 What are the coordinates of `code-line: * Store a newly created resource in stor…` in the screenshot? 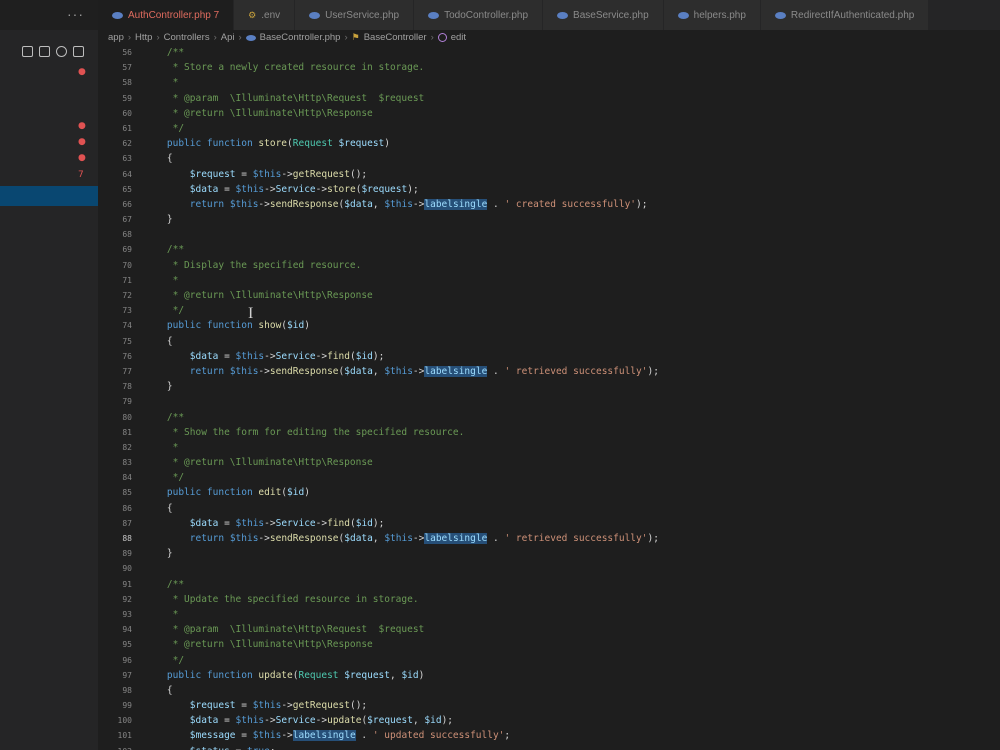 It's located at (572, 67).